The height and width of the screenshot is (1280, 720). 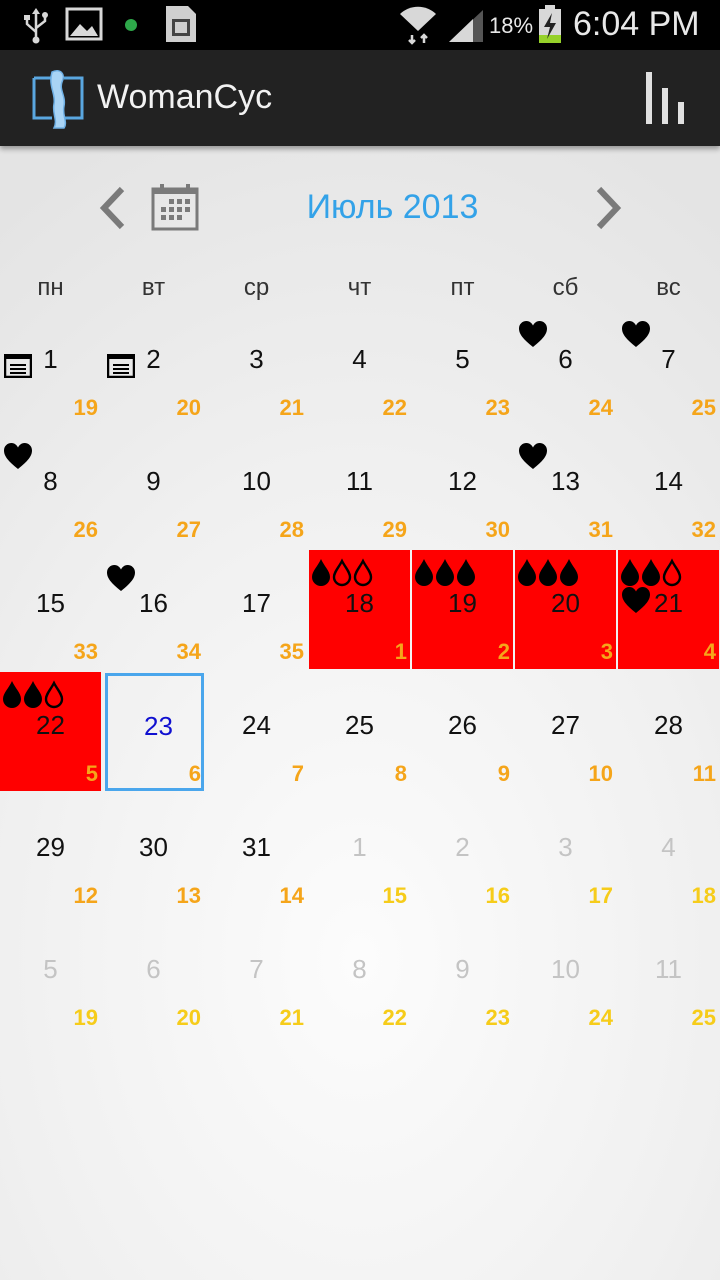 What do you see at coordinates (600, 895) in the screenshot?
I see `cycle-day-number: 17` at bounding box center [600, 895].